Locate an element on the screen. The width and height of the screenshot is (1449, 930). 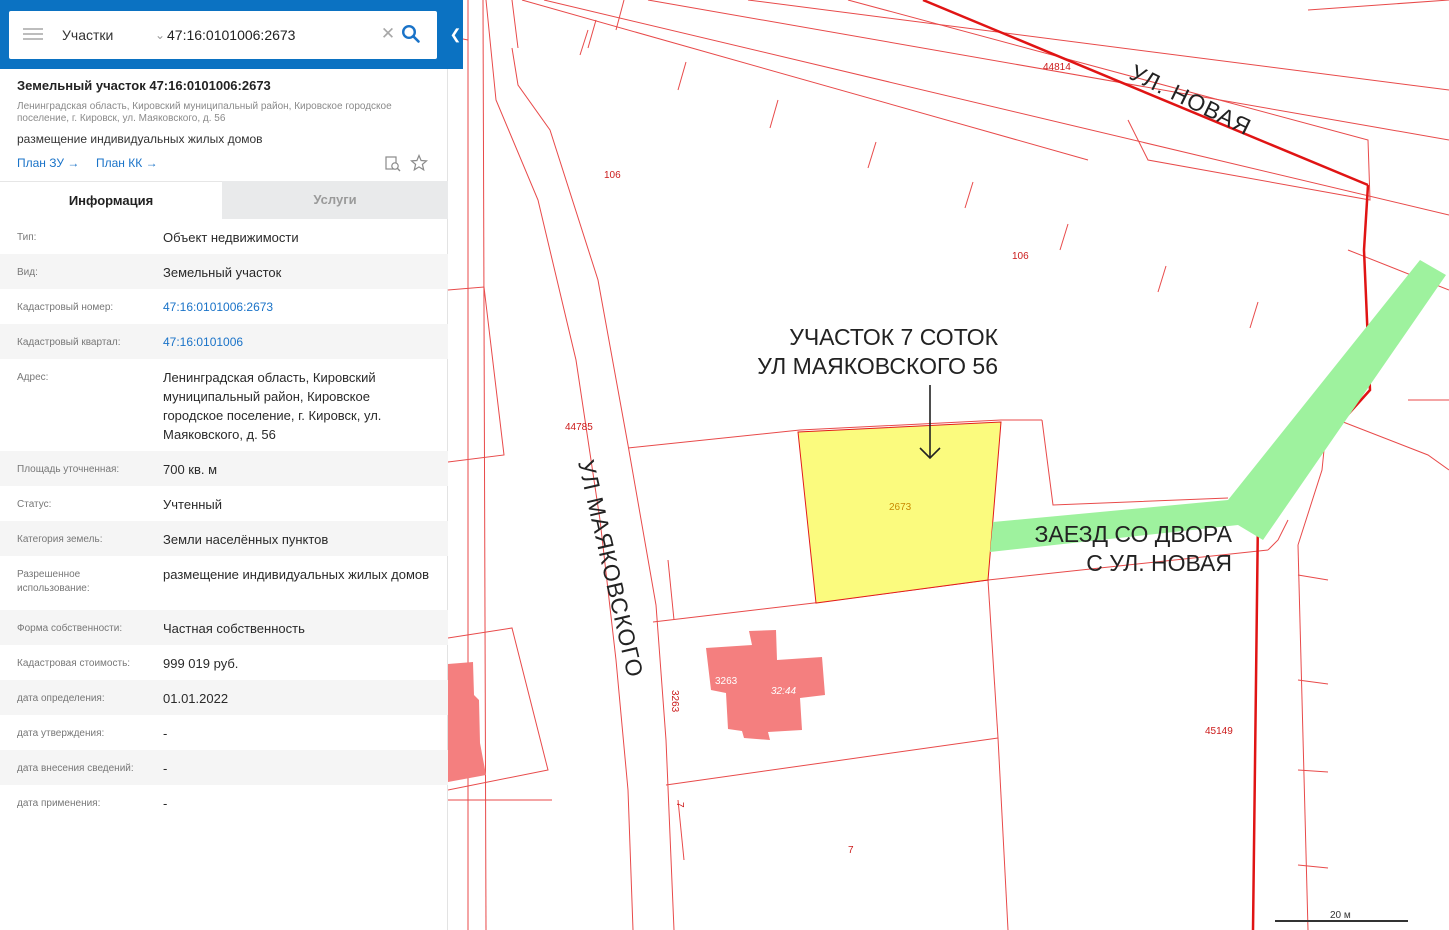
info-key: Площадь уточненная: is located at coordinates (68, 469).